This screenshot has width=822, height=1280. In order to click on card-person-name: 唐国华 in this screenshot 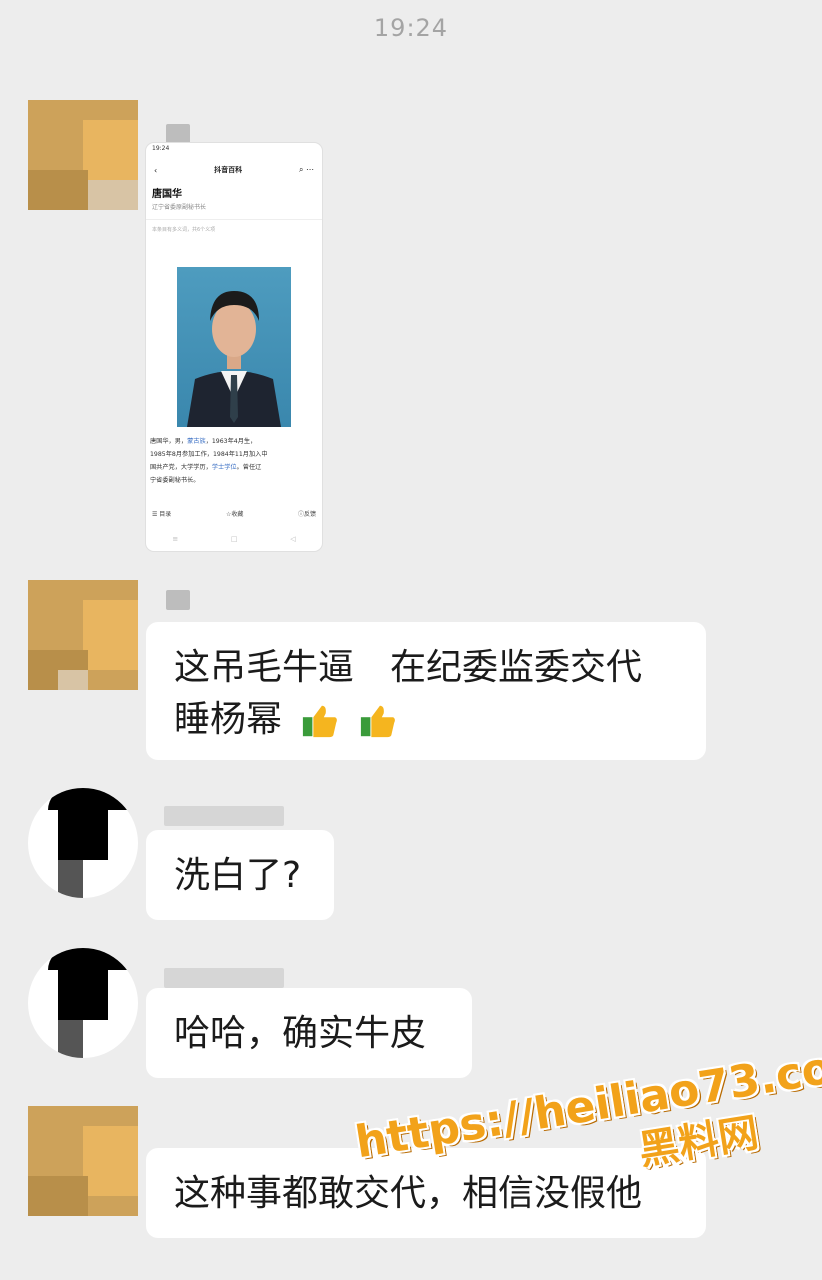, I will do `click(167, 194)`.